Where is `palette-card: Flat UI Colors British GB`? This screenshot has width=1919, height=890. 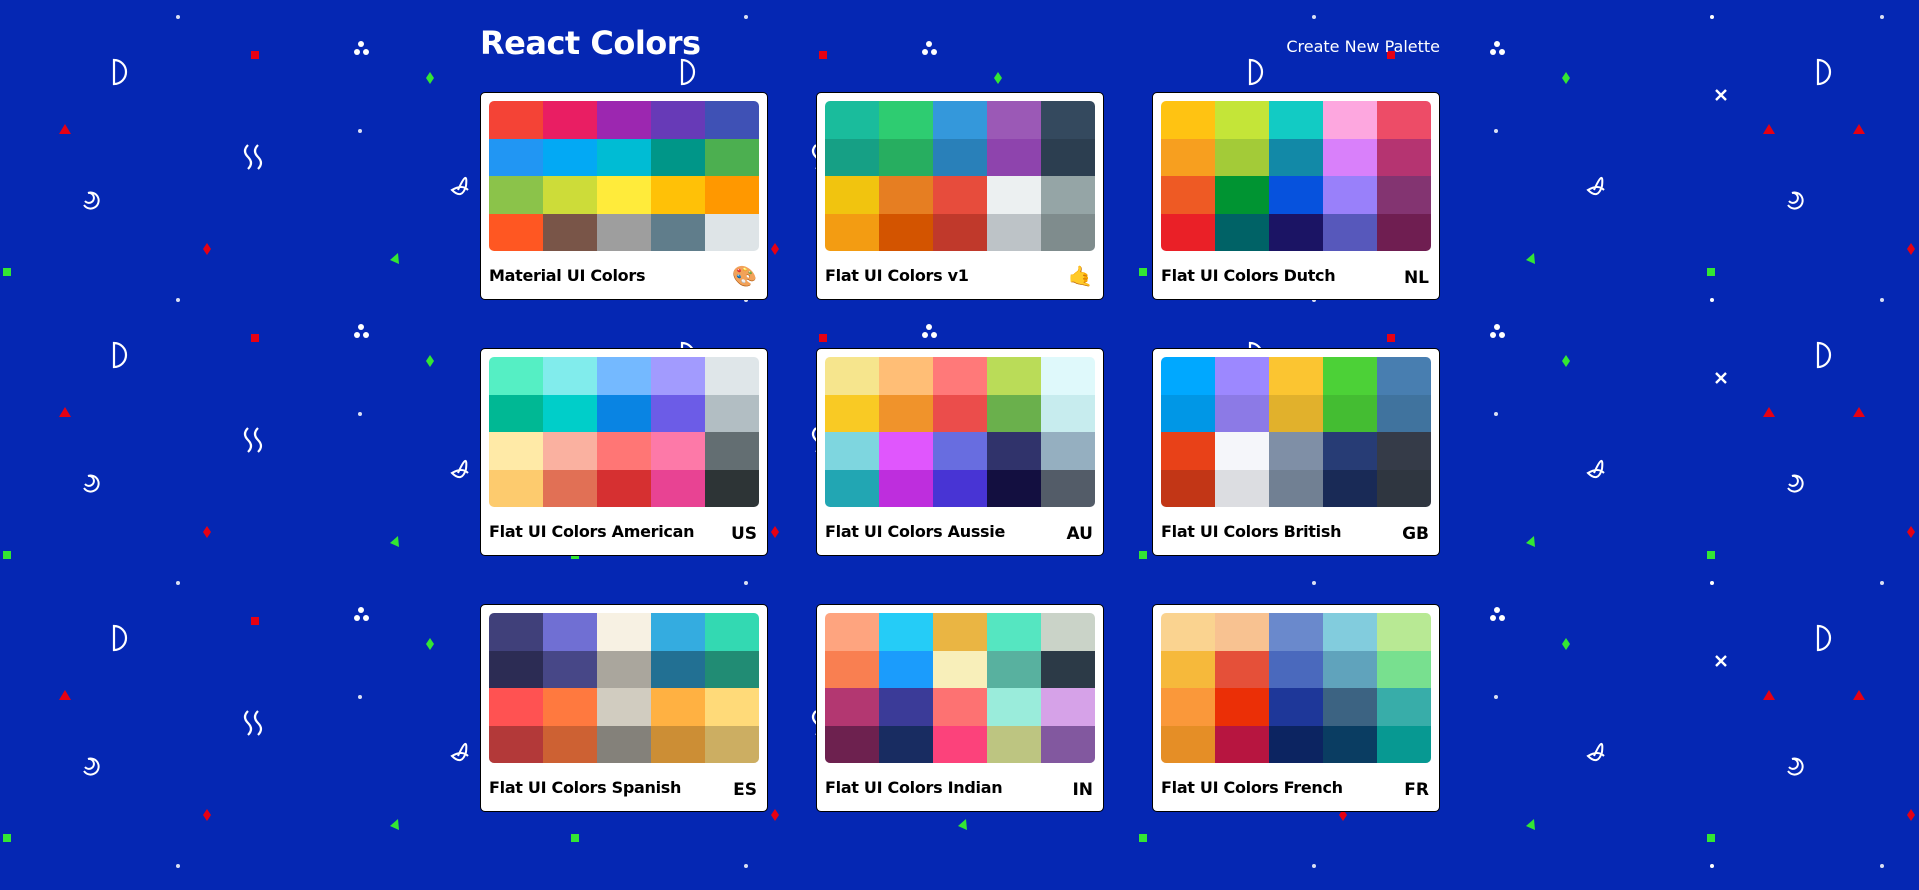
palette-card: Flat UI Colors British GB is located at coordinates (1296, 452).